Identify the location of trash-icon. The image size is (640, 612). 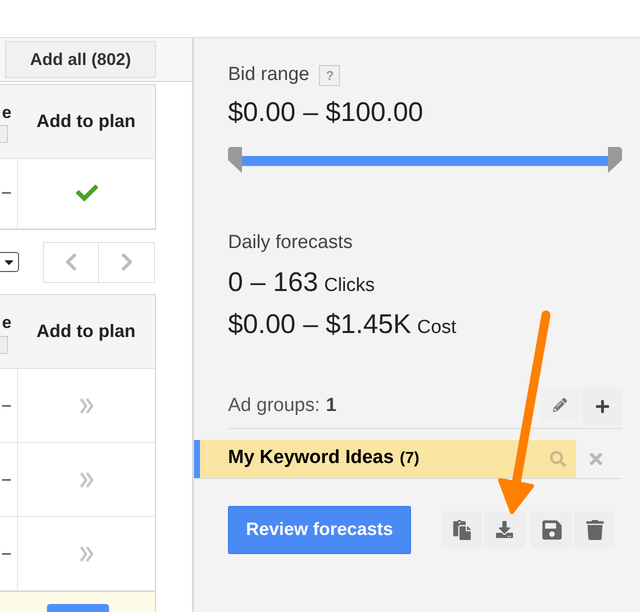
(594, 530).